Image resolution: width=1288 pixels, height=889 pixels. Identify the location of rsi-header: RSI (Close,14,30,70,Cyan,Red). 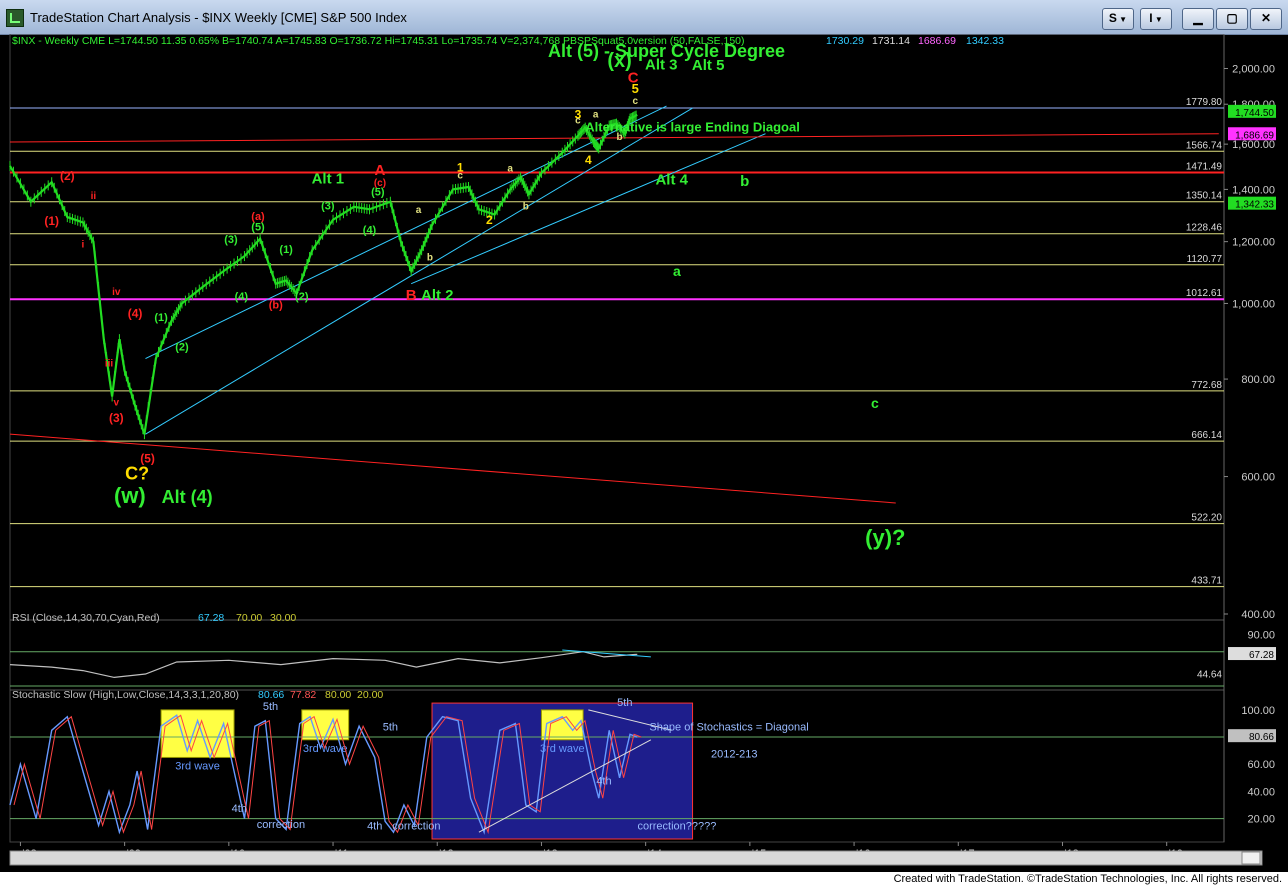
(86, 618).